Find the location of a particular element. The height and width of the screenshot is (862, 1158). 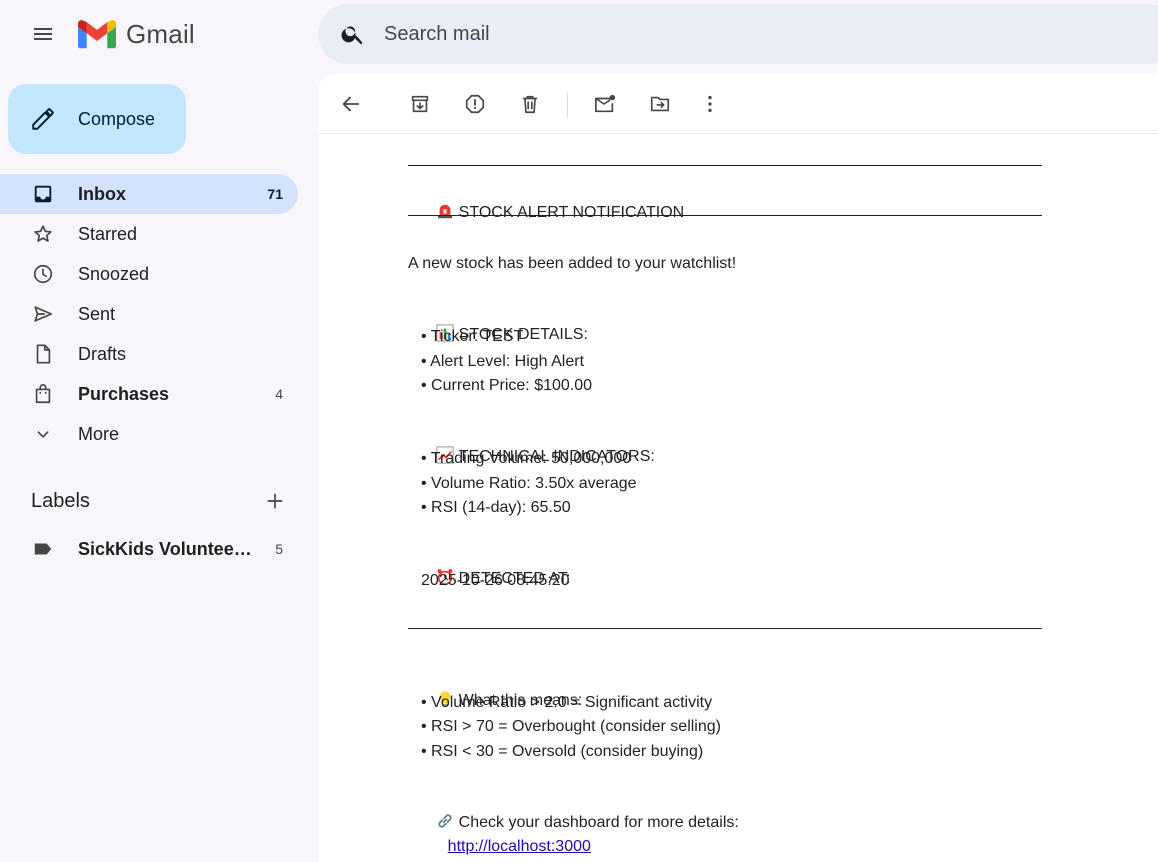

dashboard-link-line: http://localhost:3000 is located at coordinates (499, 834).